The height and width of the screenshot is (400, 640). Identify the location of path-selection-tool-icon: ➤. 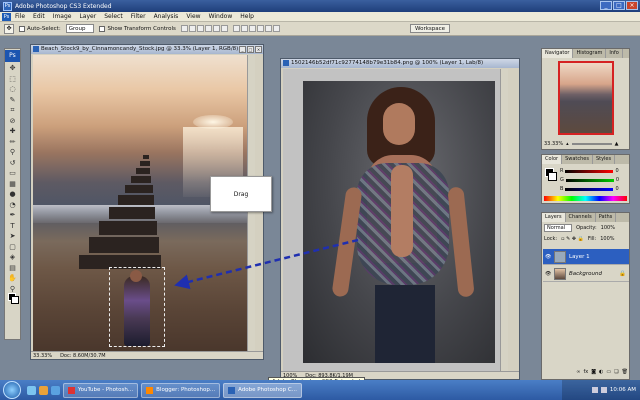
(12, 236).